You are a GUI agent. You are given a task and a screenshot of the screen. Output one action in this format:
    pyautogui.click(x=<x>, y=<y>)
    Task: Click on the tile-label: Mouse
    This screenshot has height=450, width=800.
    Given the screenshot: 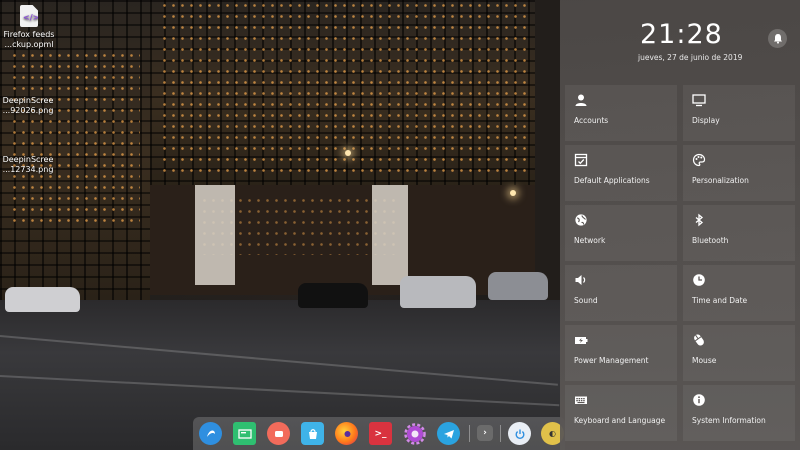 What is the action you would take?
    pyautogui.click(x=704, y=360)
    